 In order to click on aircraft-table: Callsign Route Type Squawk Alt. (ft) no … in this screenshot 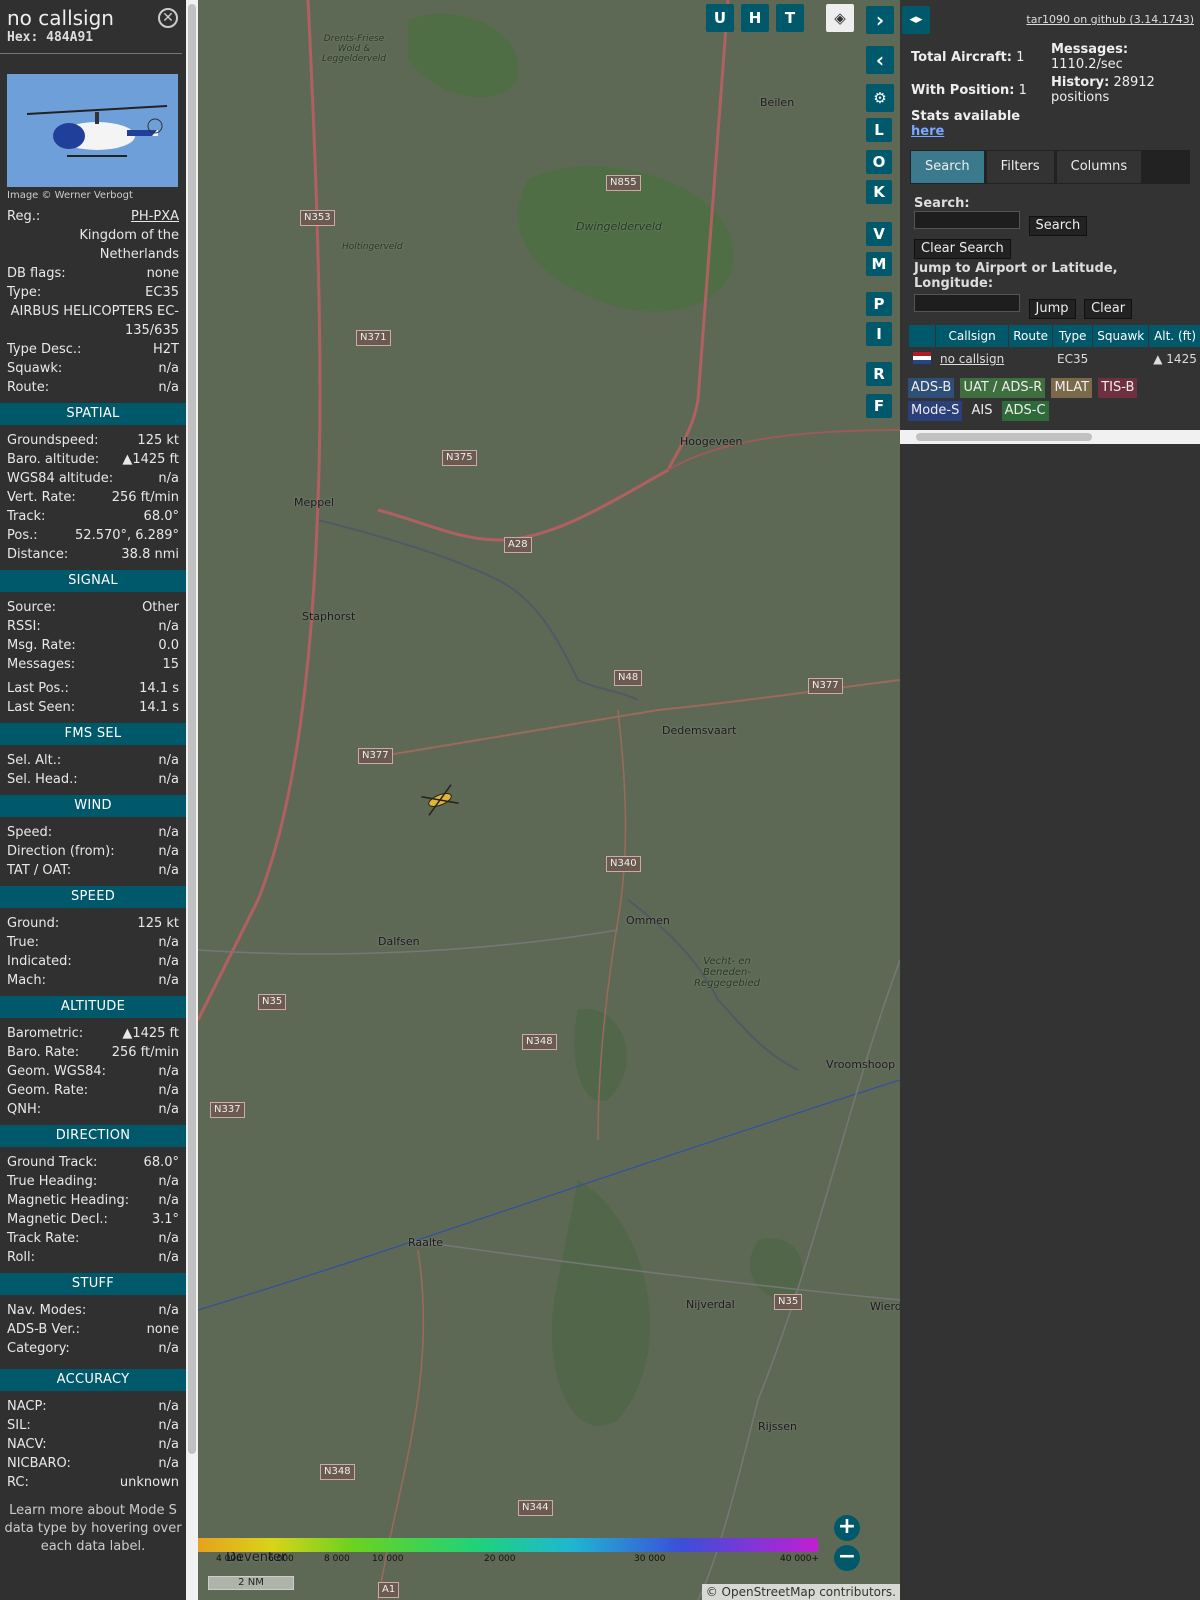, I will do `click(1054, 347)`.